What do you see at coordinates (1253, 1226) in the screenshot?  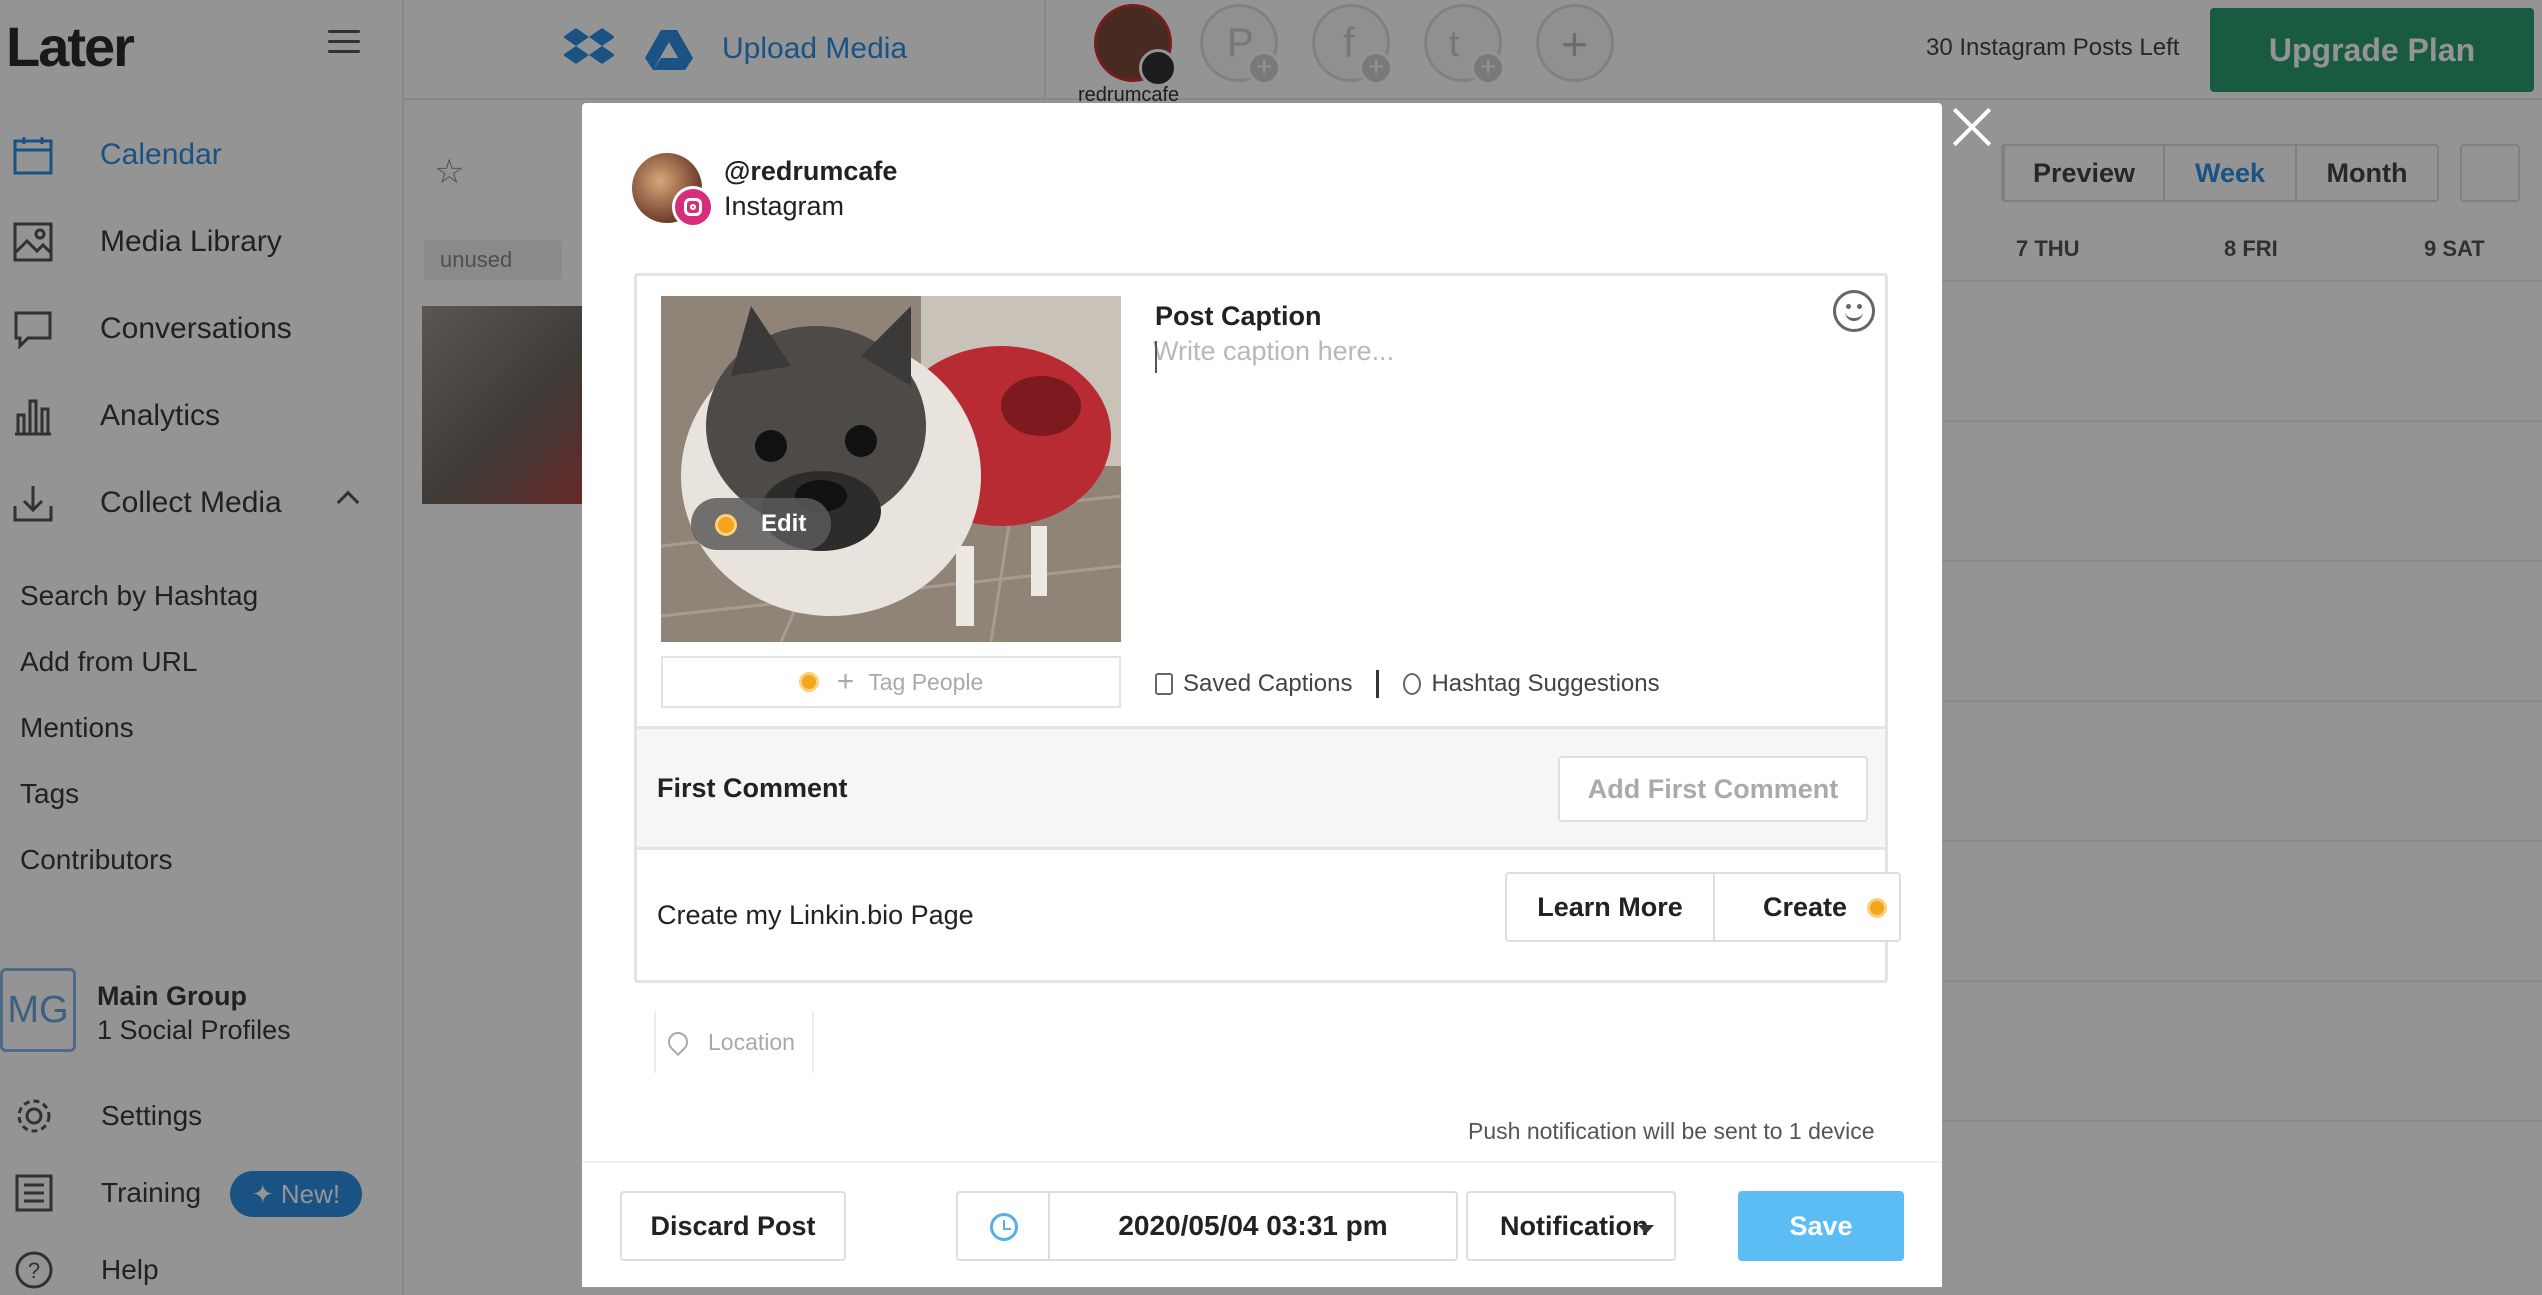 I see `schedule-datetime: 2020/05/04 03:31 pm` at bounding box center [1253, 1226].